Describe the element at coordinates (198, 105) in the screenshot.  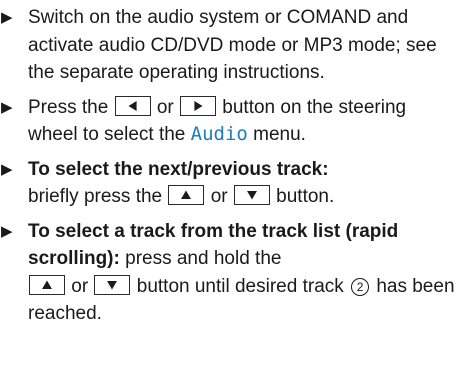
I see `right-arrow-key-icon` at that location.